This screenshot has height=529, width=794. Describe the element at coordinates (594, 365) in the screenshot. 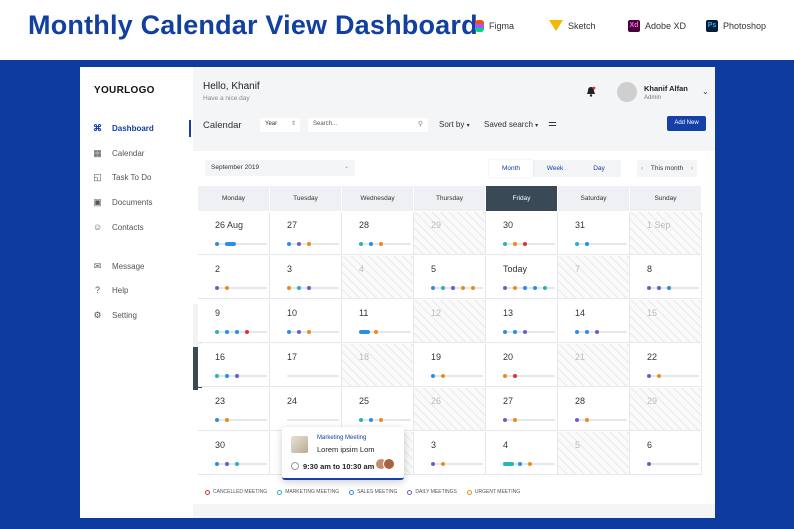

I see `calendar-day-cell: 21` at that location.